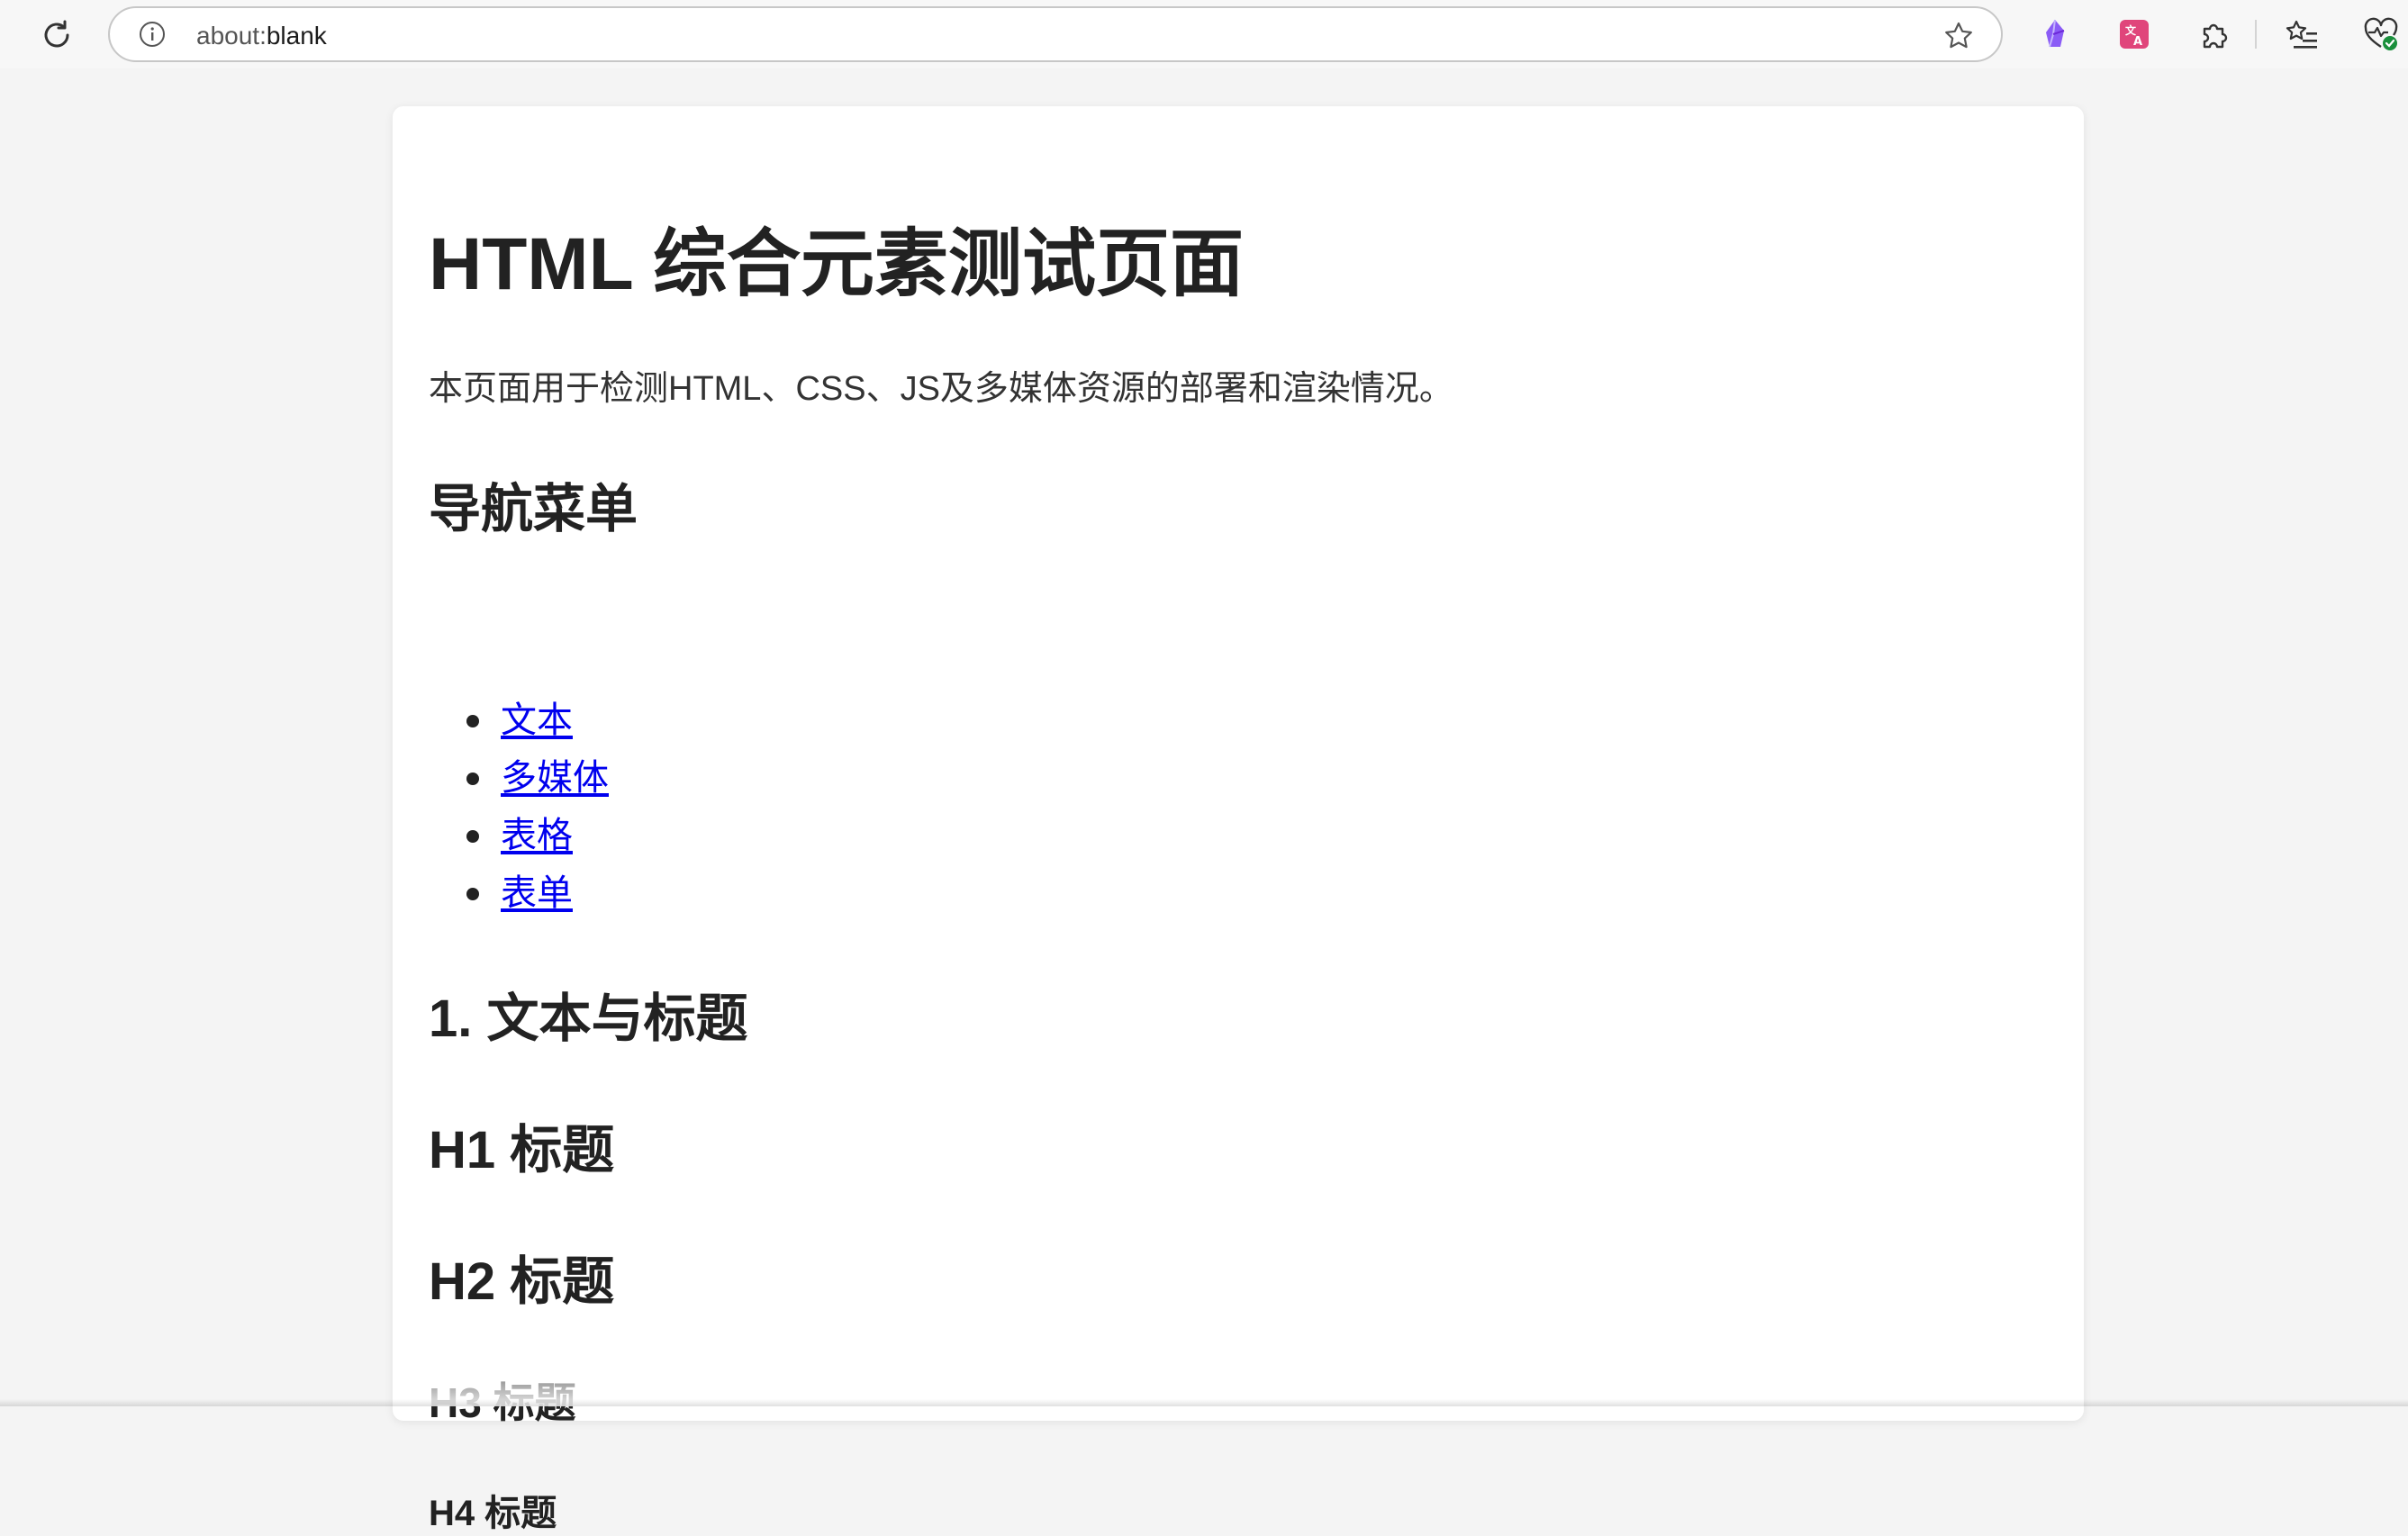  I want to click on nav-link-text: 文本, so click(537, 720).